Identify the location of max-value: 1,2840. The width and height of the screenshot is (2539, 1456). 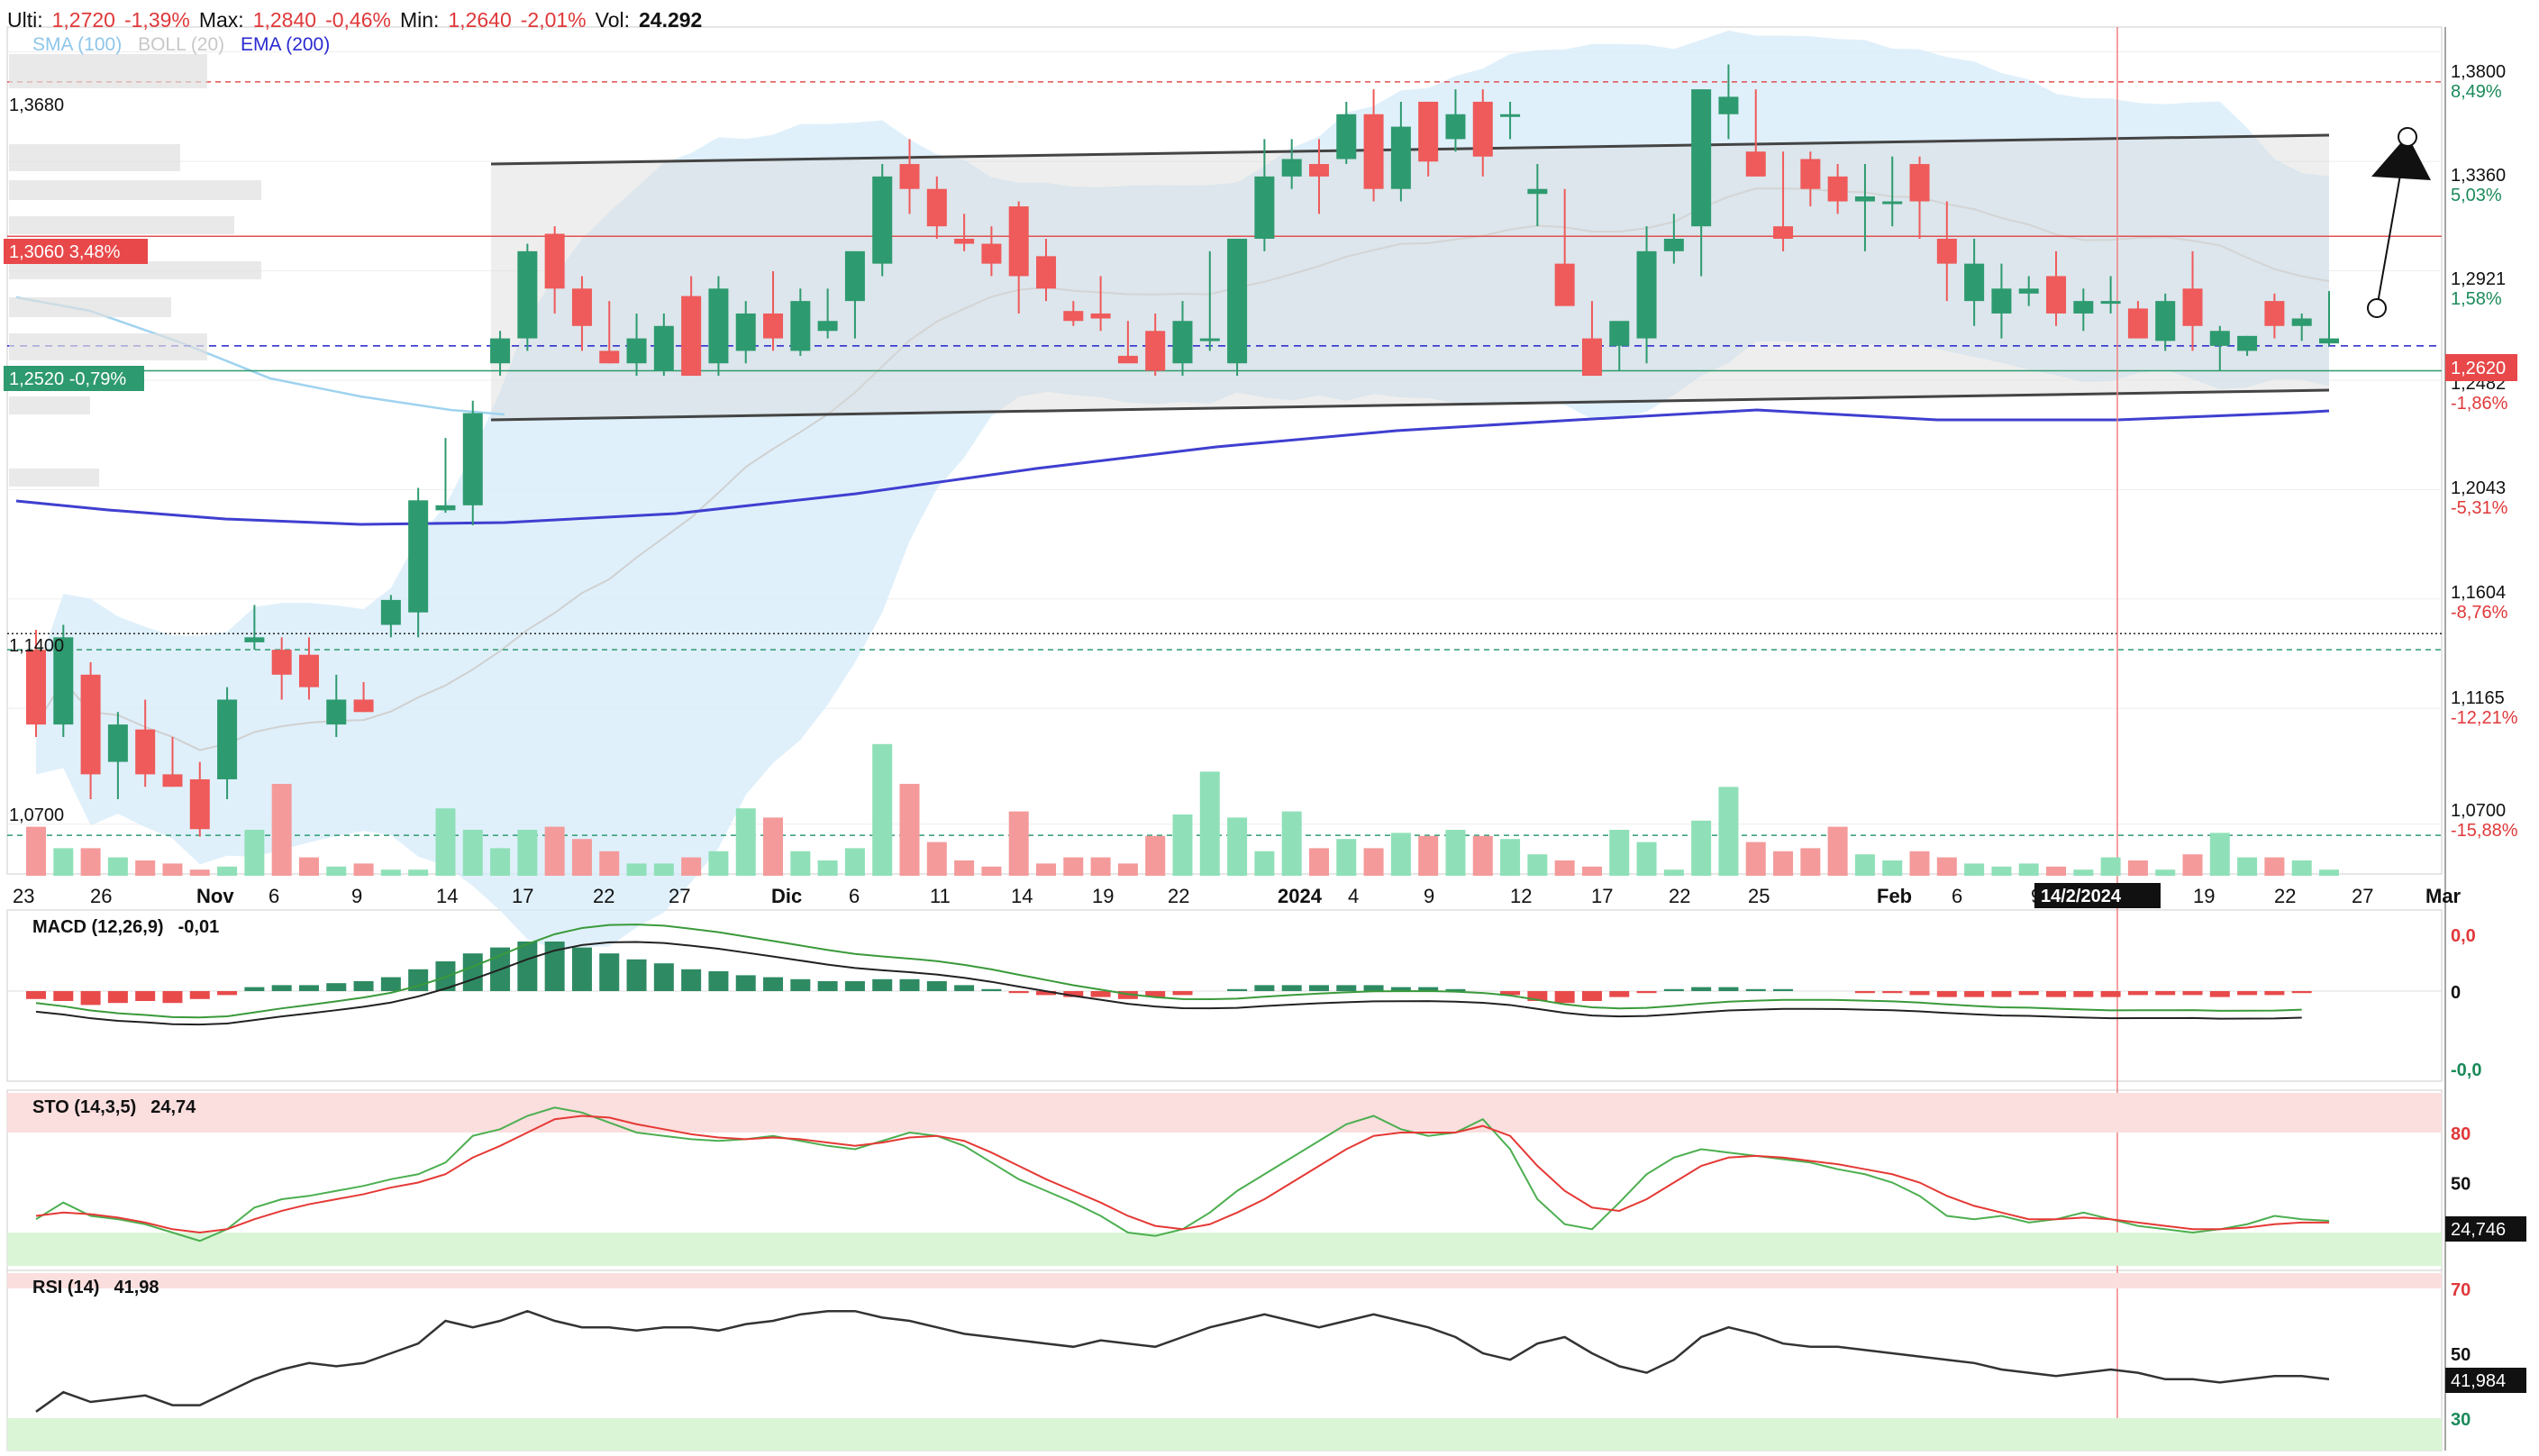
(284, 19).